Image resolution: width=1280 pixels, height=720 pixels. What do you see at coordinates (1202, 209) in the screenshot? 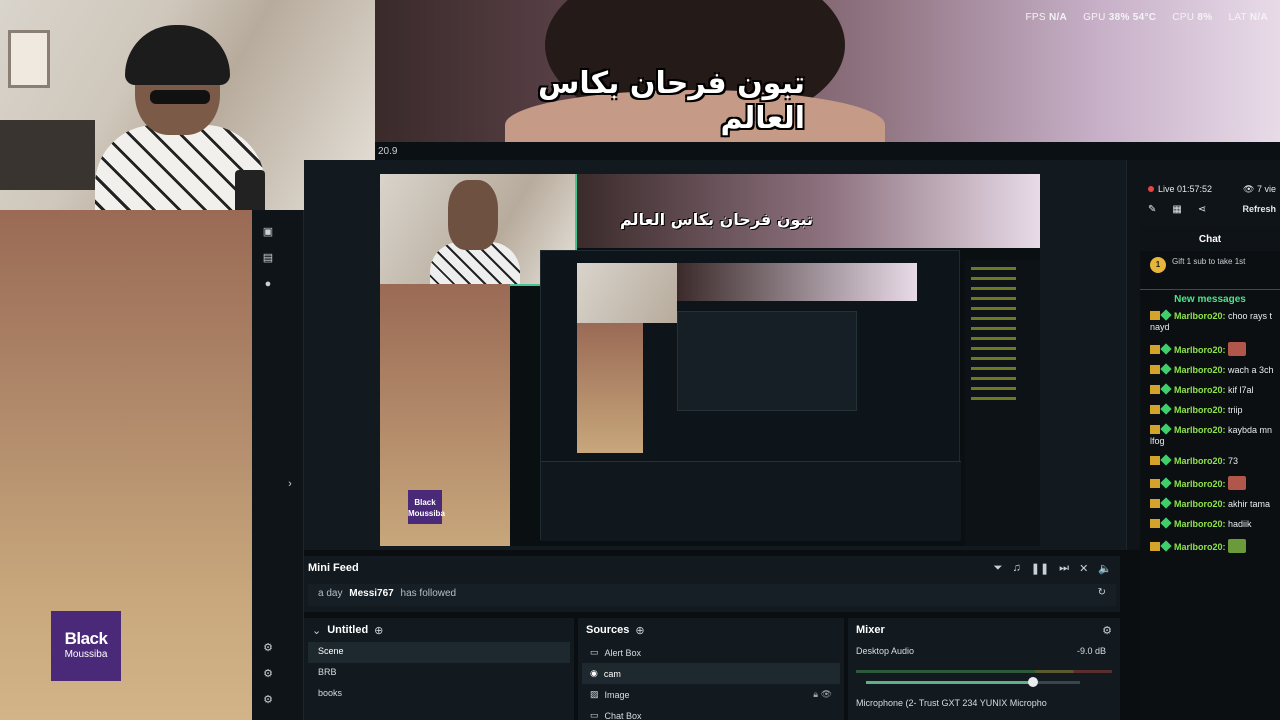
I see `share-icon: ⋖` at bounding box center [1202, 209].